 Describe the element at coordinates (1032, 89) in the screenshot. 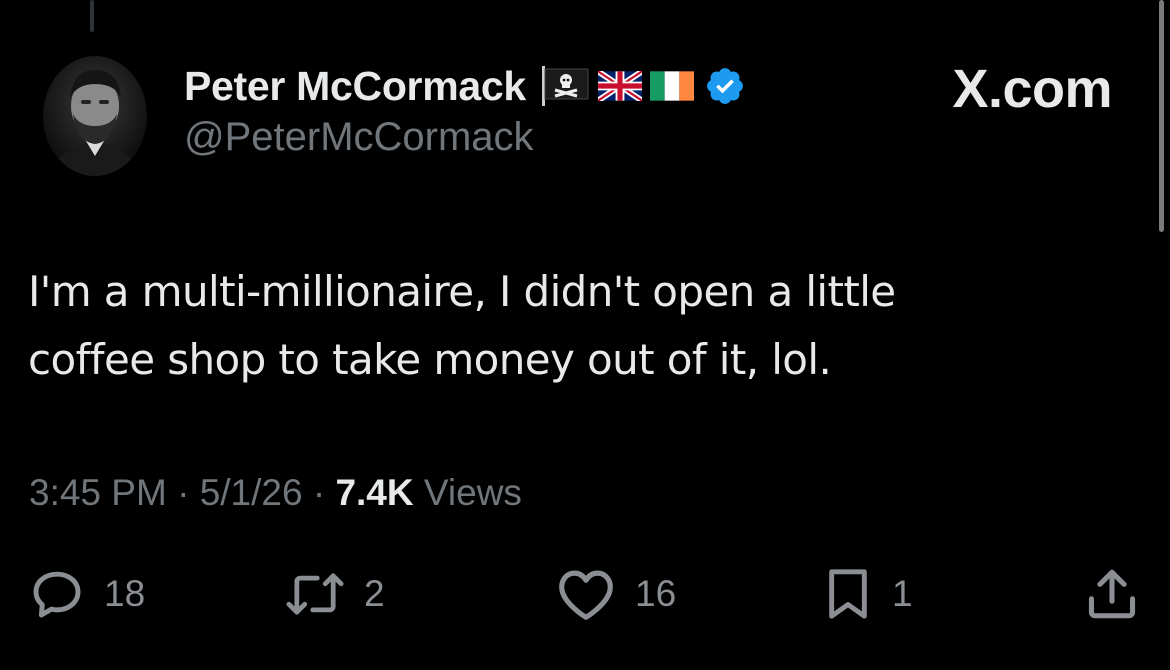

I see `brand-watermark: X.com` at that location.